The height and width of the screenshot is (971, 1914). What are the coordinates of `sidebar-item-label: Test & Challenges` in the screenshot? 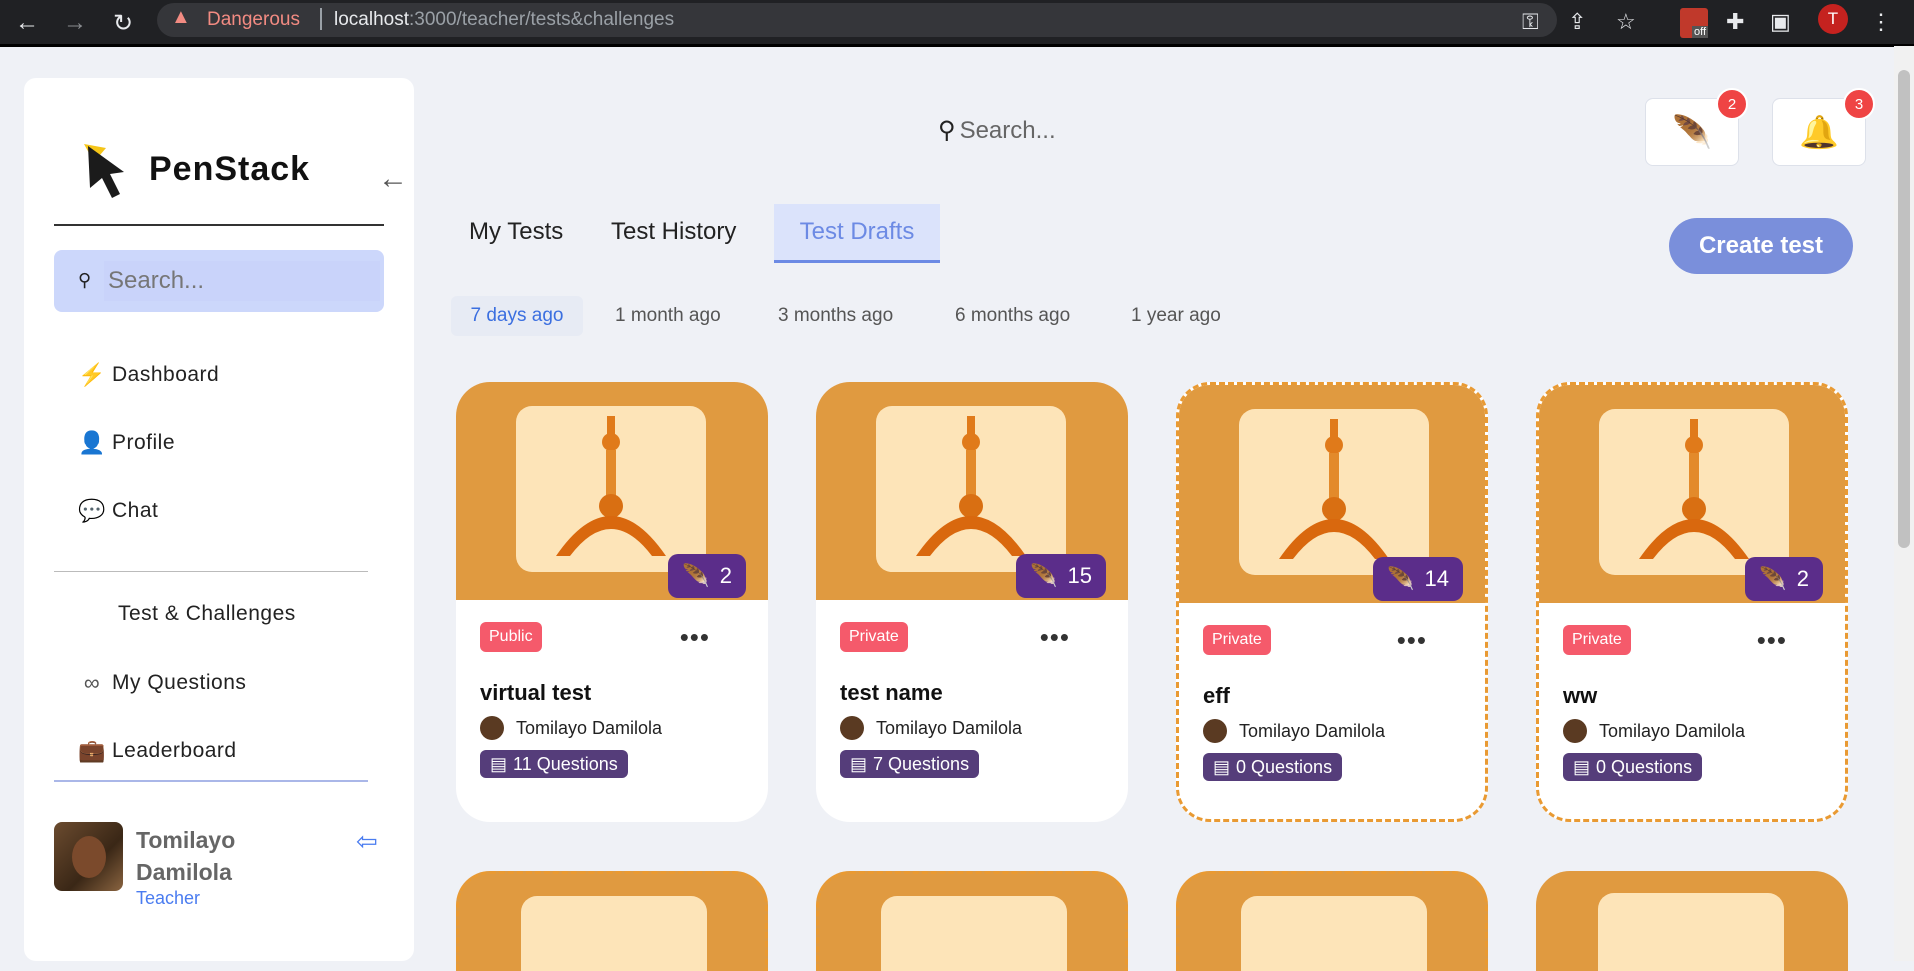 It's located at (207, 613).